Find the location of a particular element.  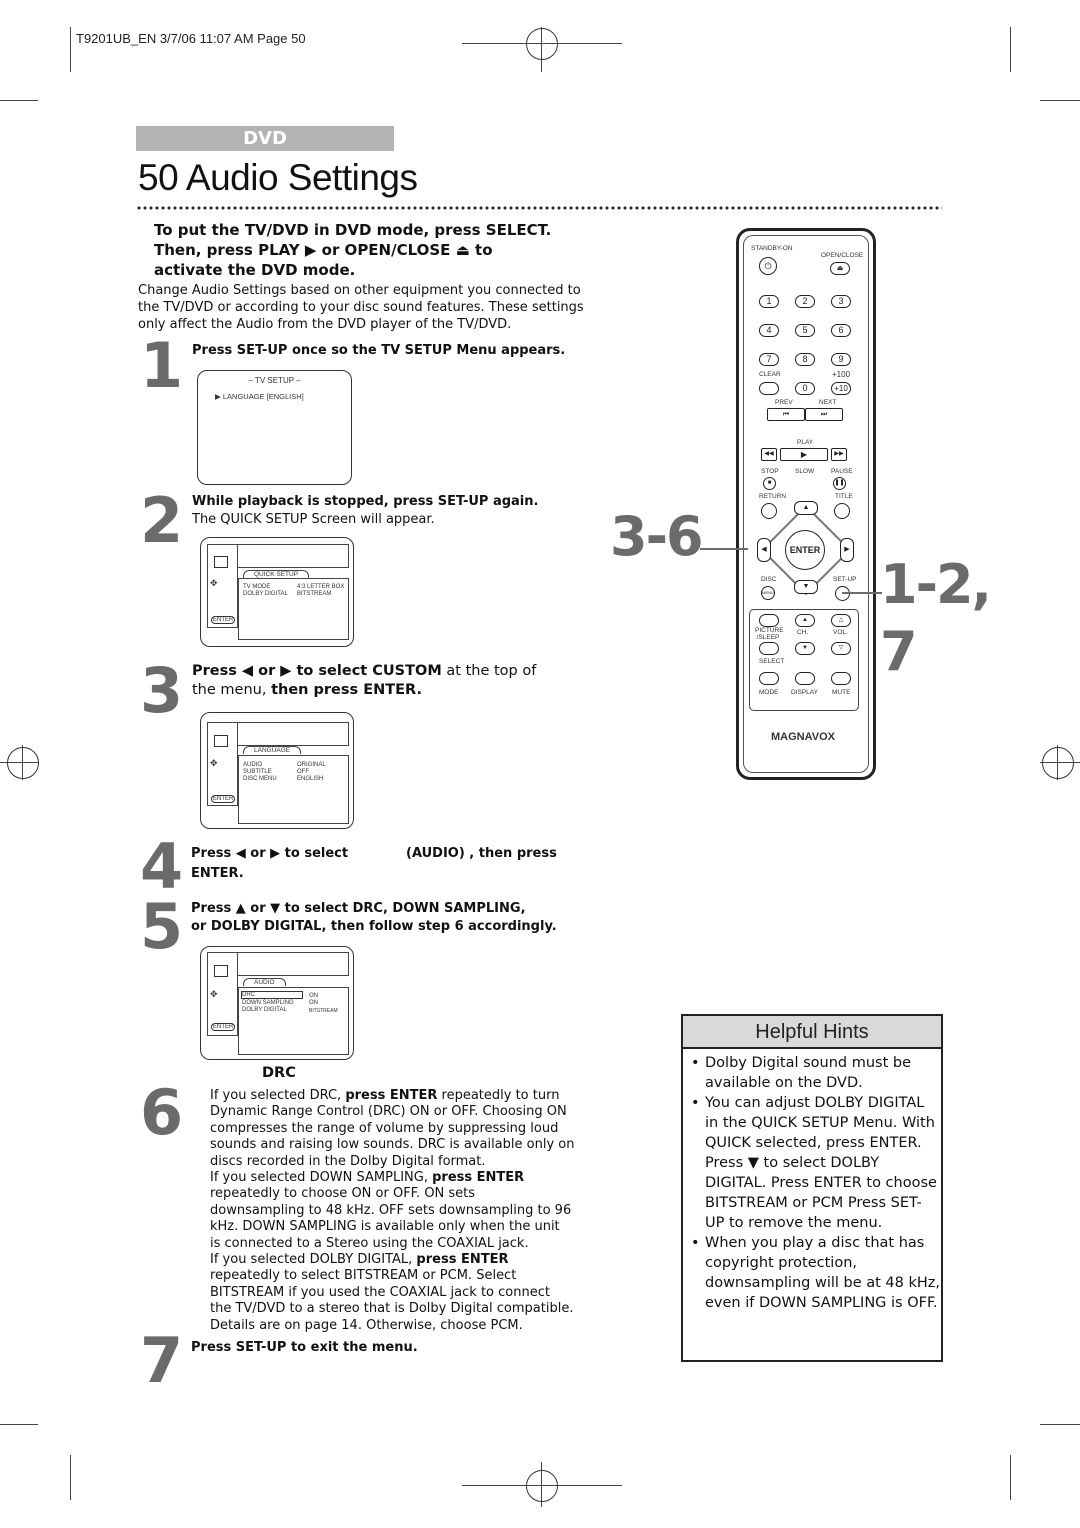

menu-tab: LANGUAGE is located at coordinates (272, 750).